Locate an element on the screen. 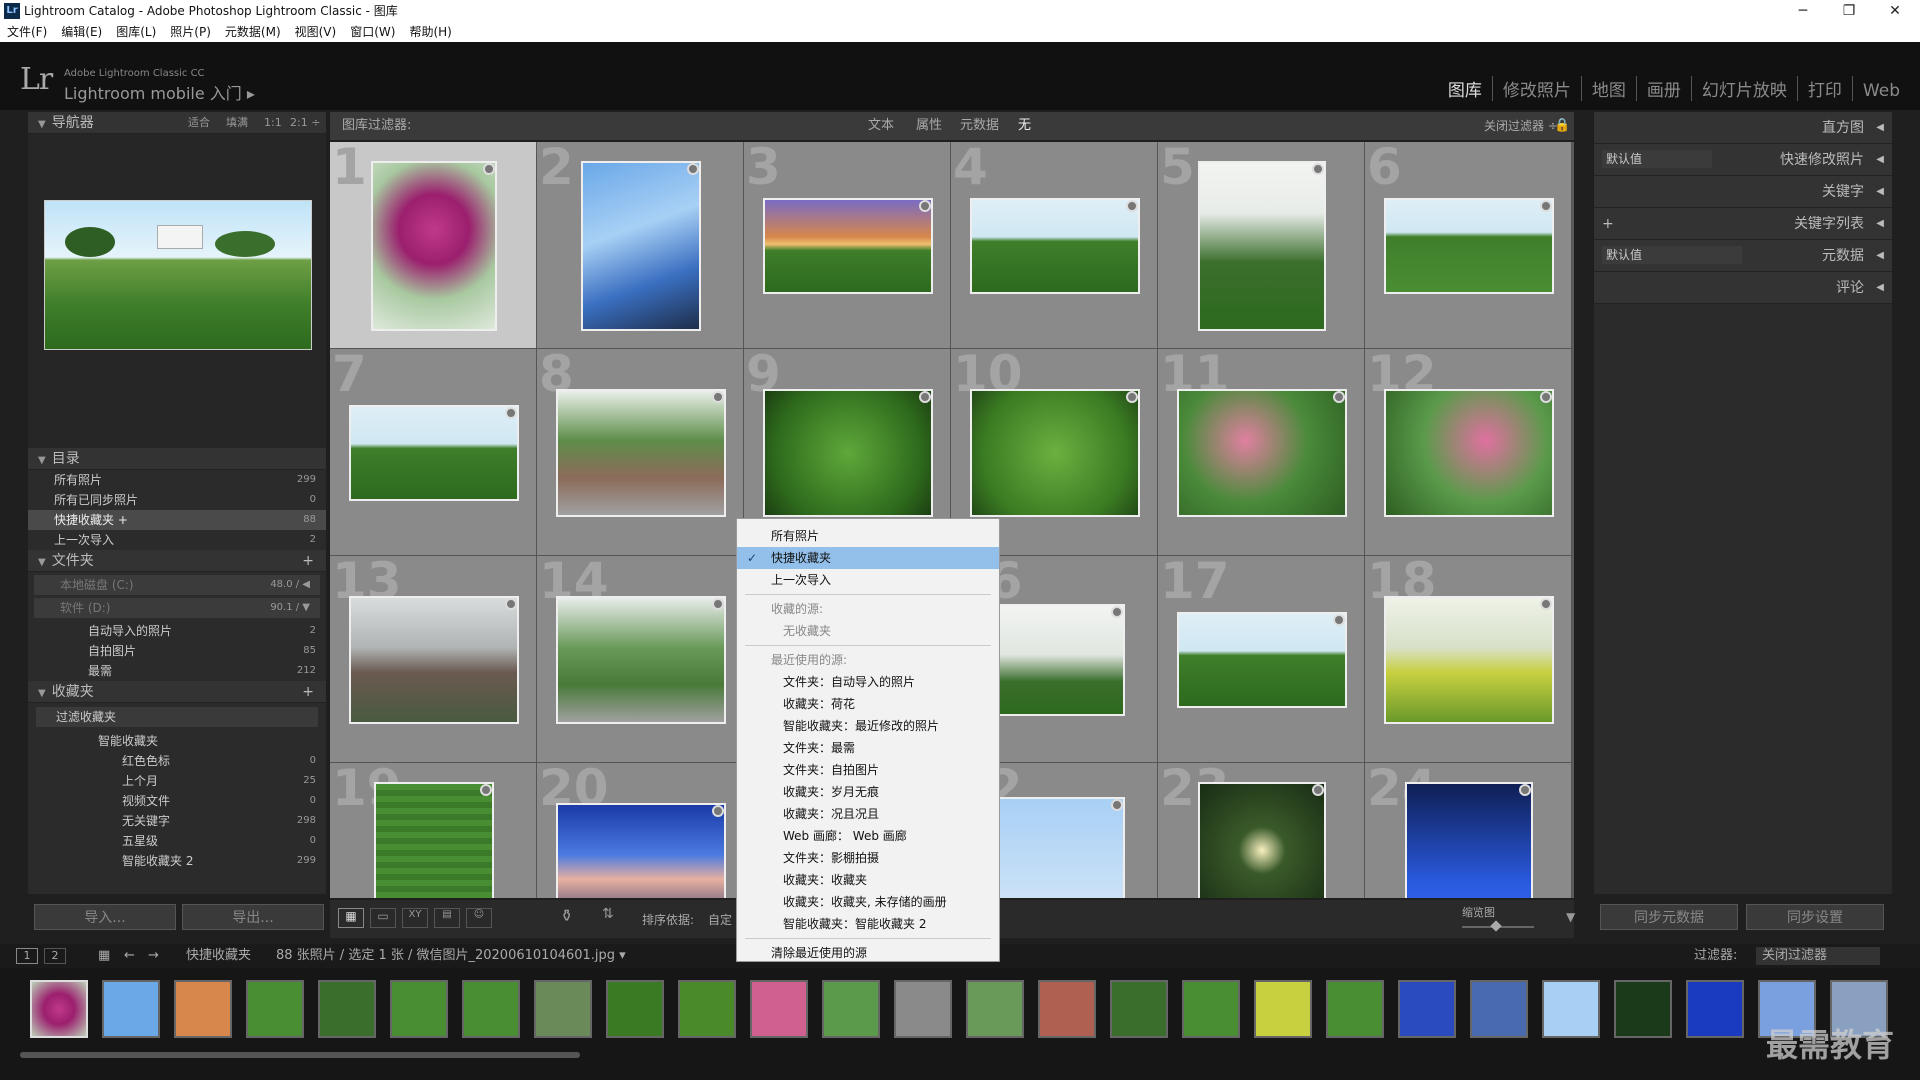  grid-cell: 18 is located at coordinates (1468, 657).